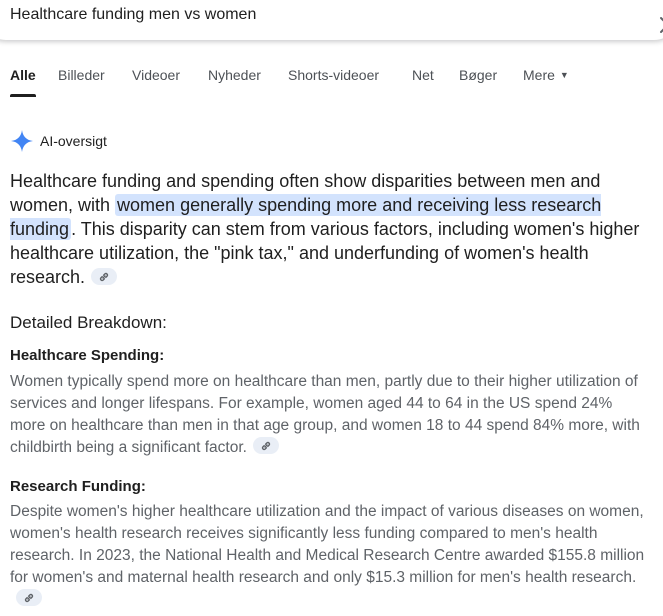  What do you see at coordinates (88, 322) in the screenshot?
I see `breakdown-heading: Detailed Breakdown:` at bounding box center [88, 322].